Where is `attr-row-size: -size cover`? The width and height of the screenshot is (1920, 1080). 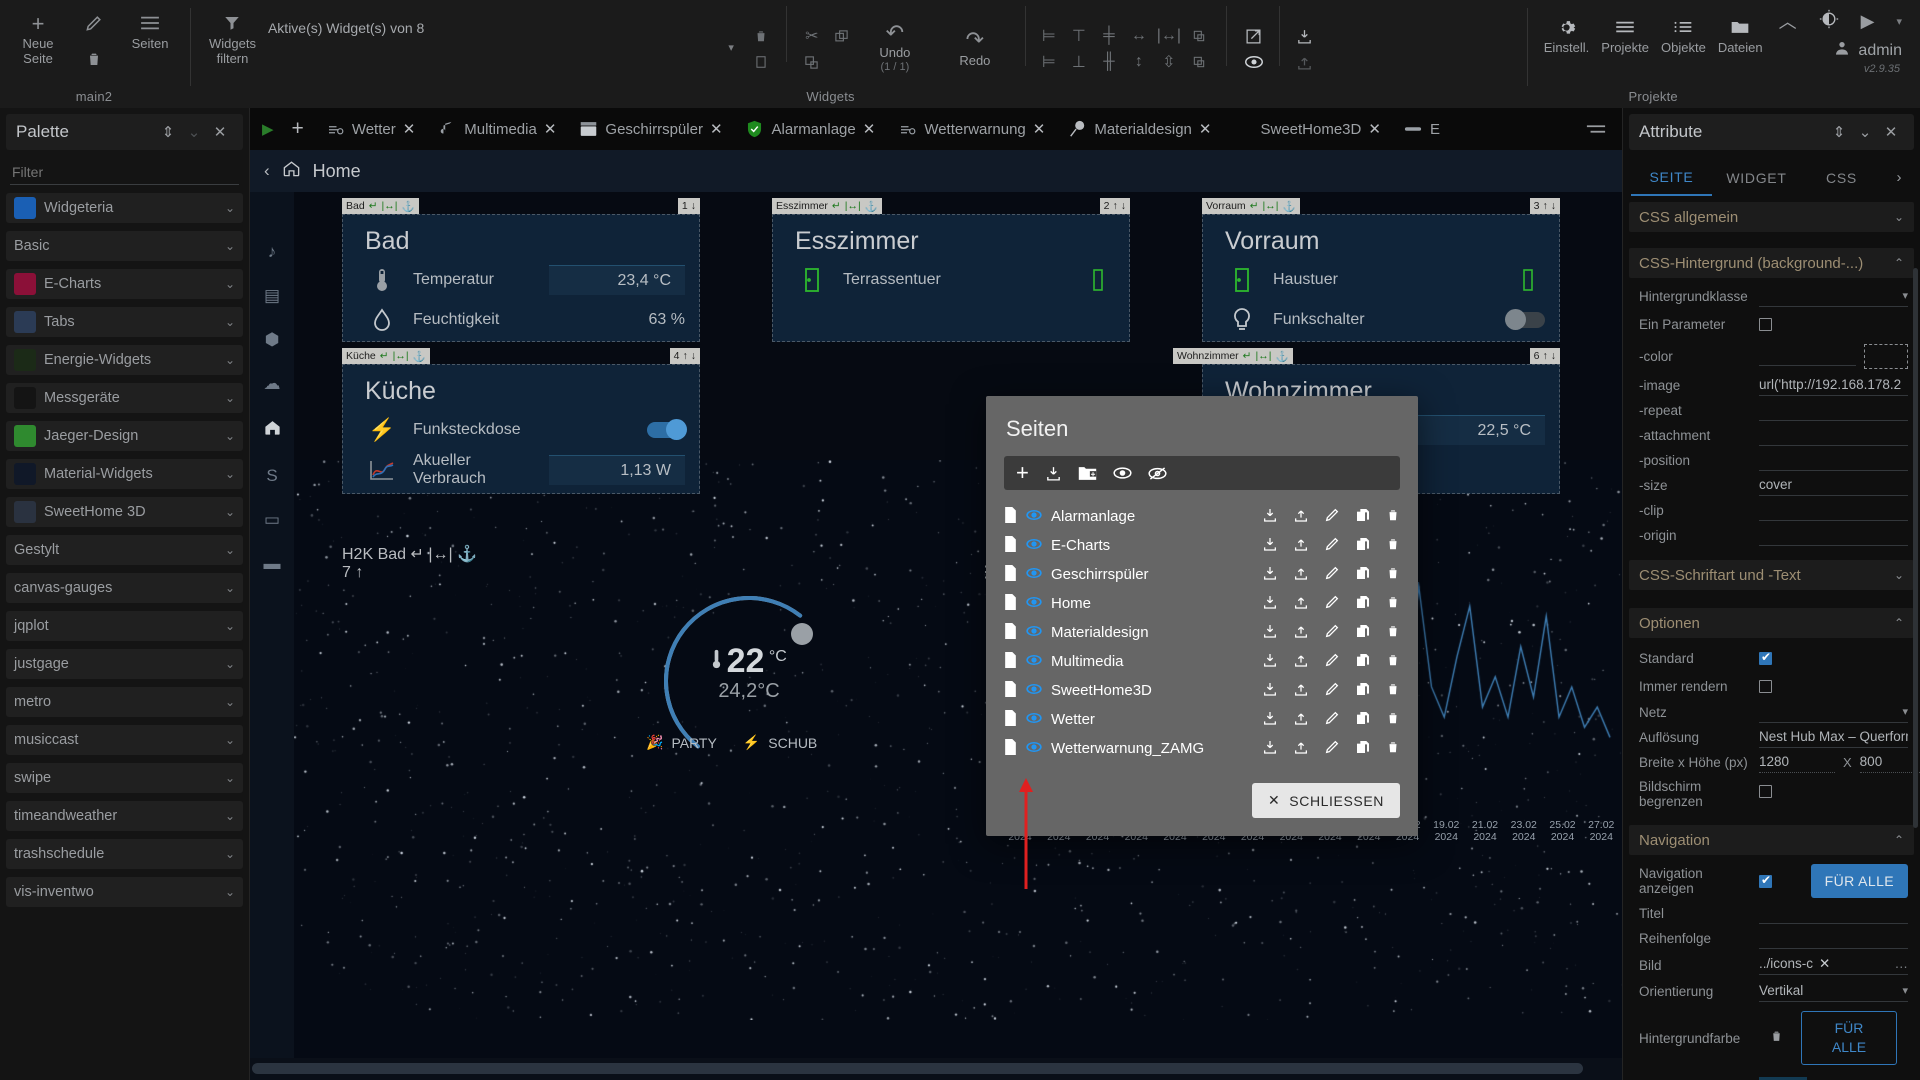
attr-row-size: -size cover is located at coordinates (1771, 485).